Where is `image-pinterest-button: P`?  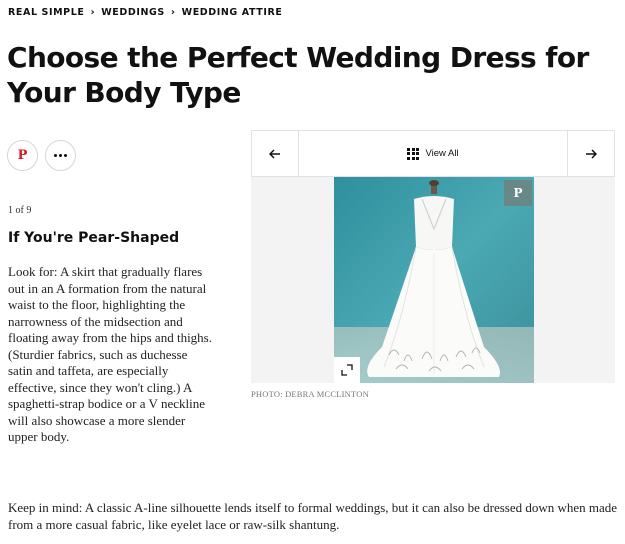 image-pinterest-button: P is located at coordinates (518, 193).